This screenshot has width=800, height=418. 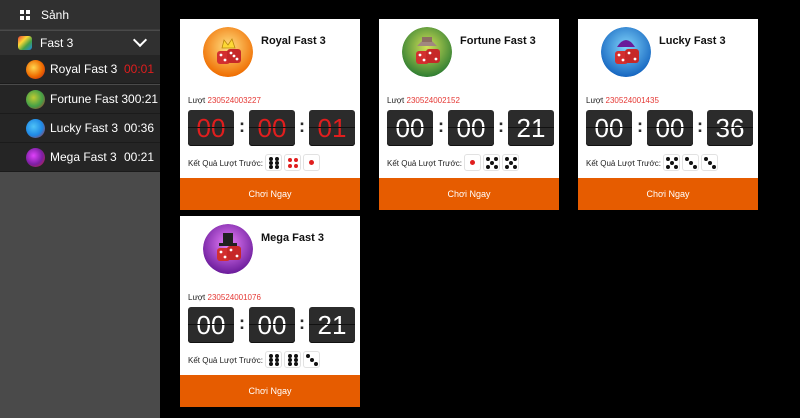 I want to click on dice-four-icon, so click(x=292, y=162).